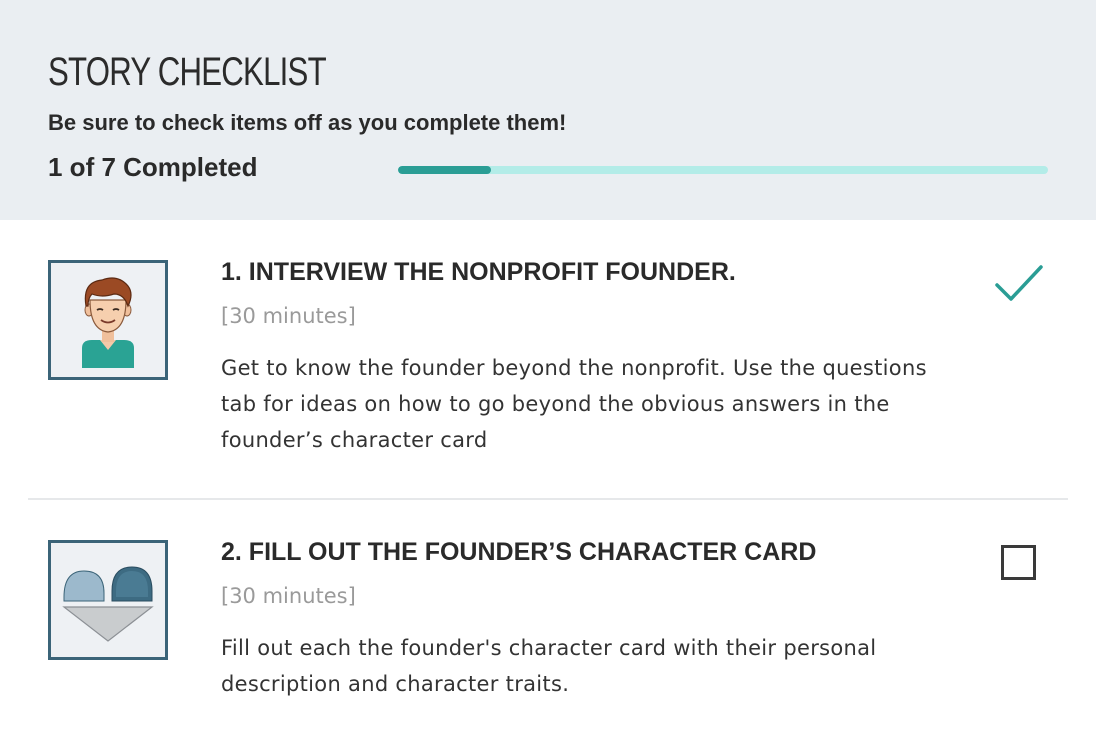 The height and width of the screenshot is (740, 1096). Describe the element at coordinates (108, 604) in the screenshot. I see `heart-card-icon` at that location.